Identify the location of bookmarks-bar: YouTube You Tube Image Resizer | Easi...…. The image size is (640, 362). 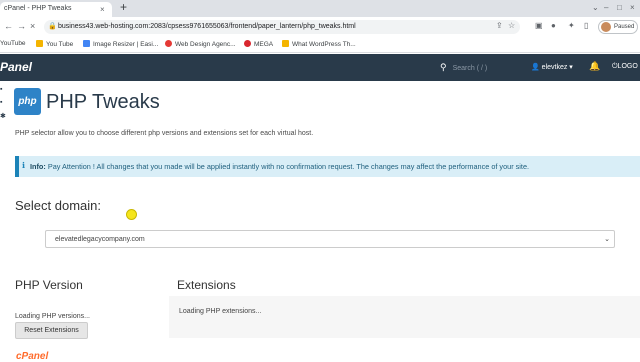
(320, 45).